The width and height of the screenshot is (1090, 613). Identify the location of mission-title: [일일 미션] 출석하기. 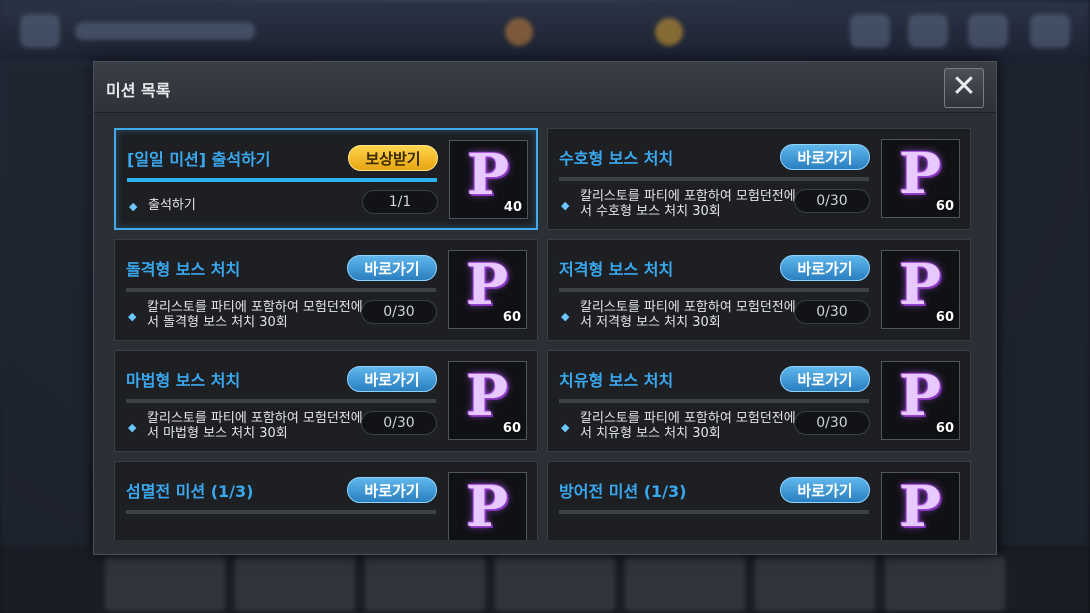
(199, 159).